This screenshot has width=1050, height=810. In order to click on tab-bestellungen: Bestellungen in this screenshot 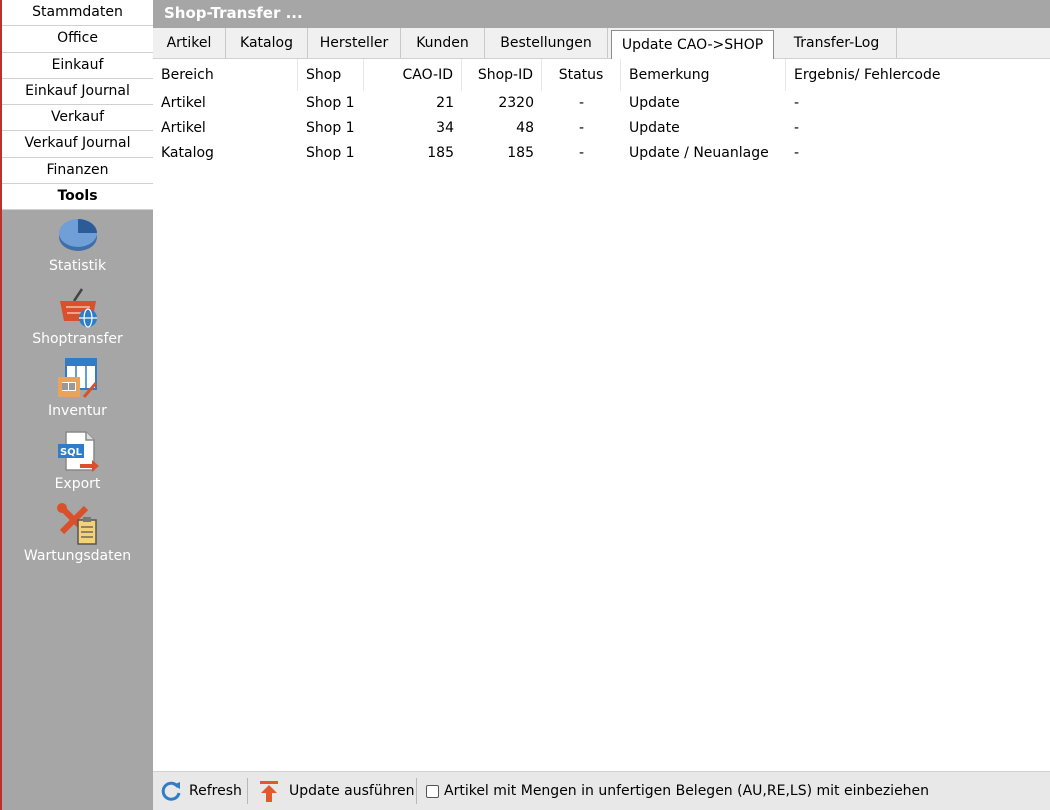, I will do `click(546, 43)`.